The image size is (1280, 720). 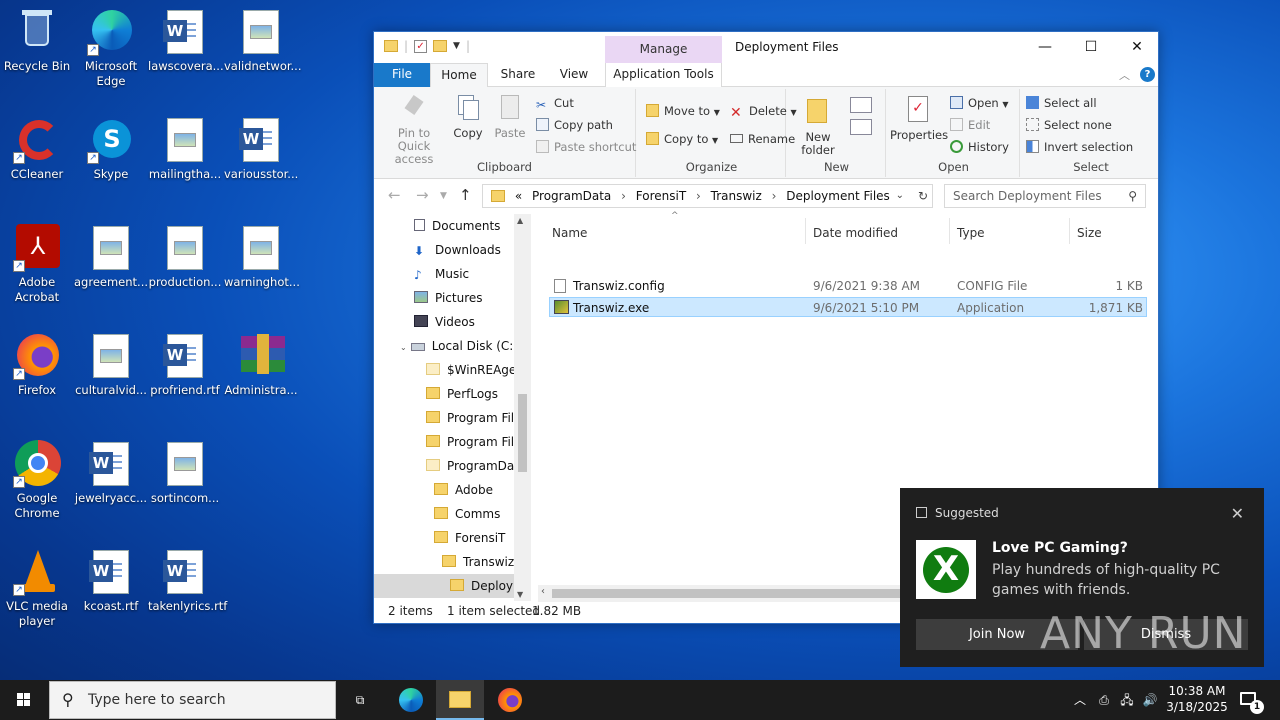 I want to click on history-button: History, so click(x=979, y=147).